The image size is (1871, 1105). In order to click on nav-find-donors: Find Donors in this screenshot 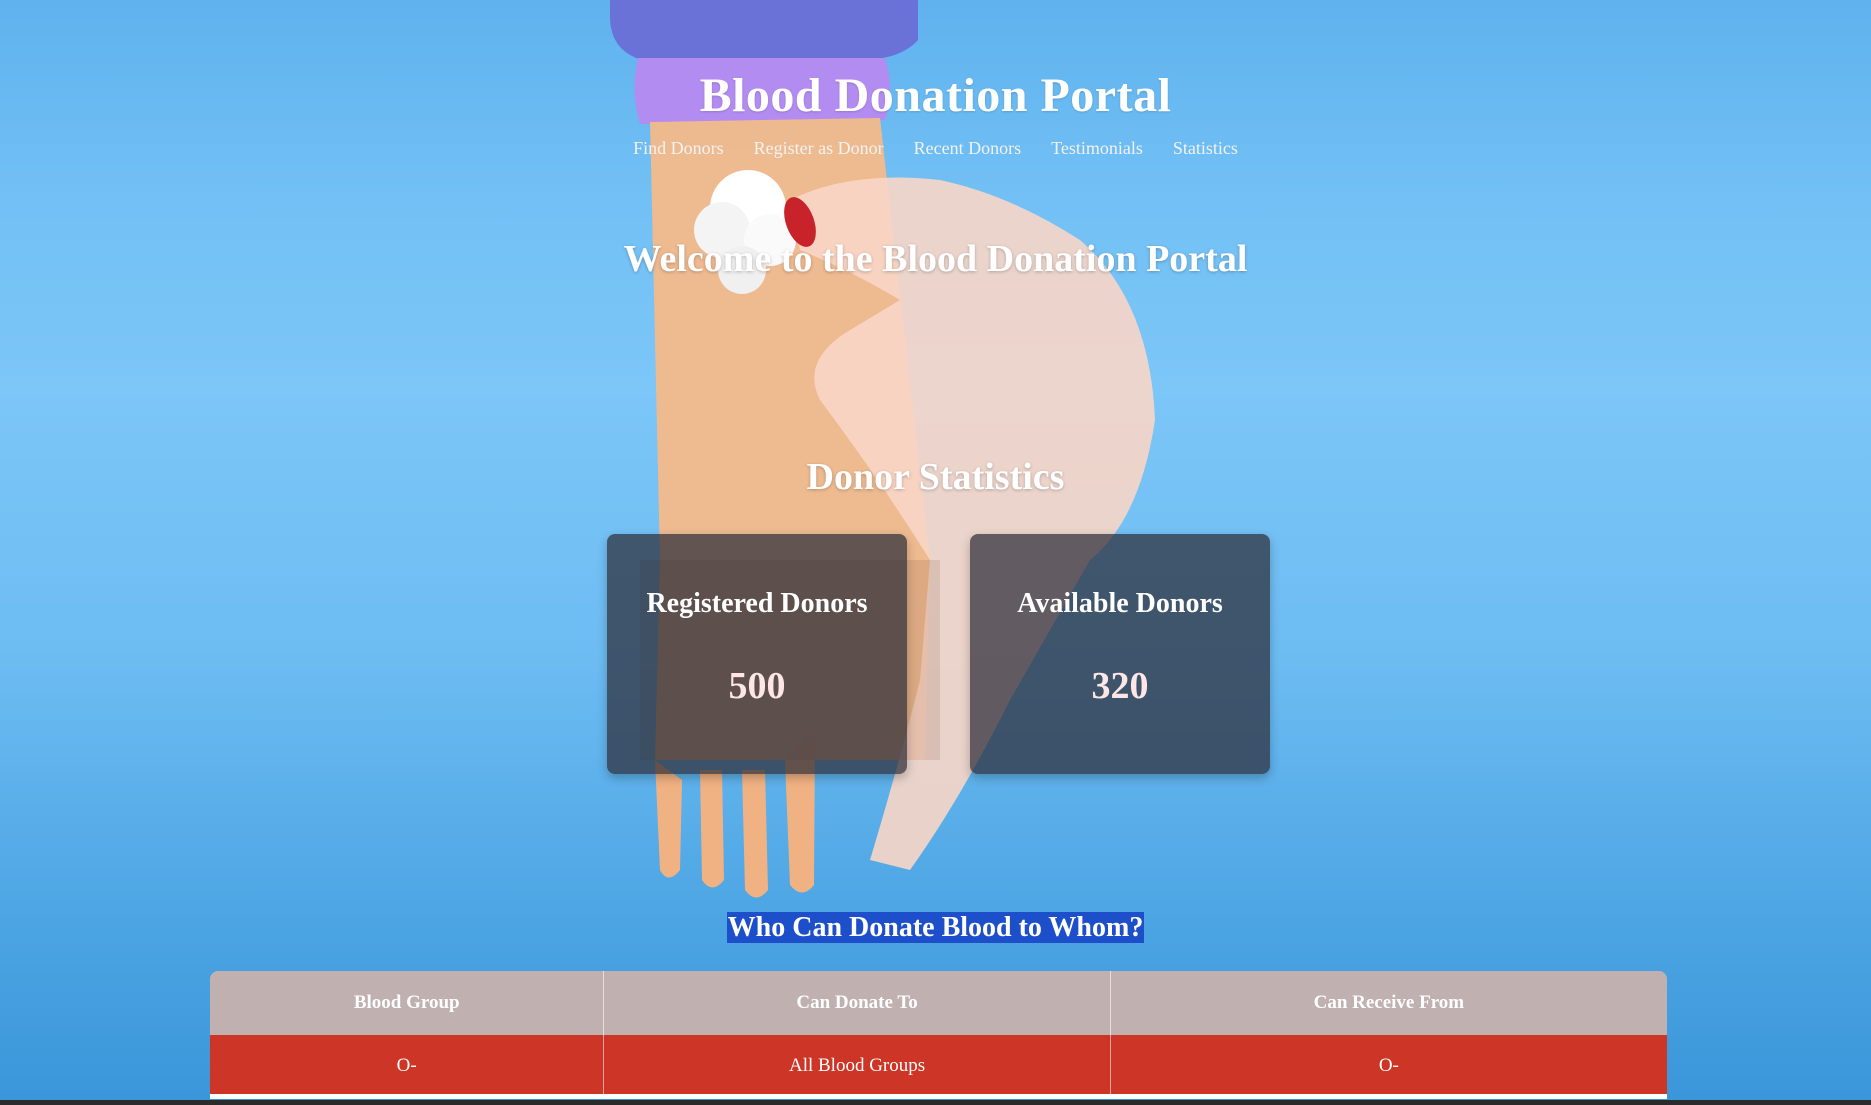, I will do `click(678, 148)`.